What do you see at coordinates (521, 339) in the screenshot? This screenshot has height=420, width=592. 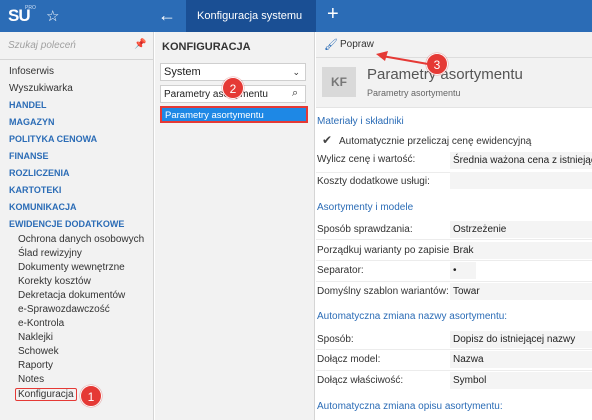 I see `field-sposob: Dopisz do istniejącej nazwy` at bounding box center [521, 339].